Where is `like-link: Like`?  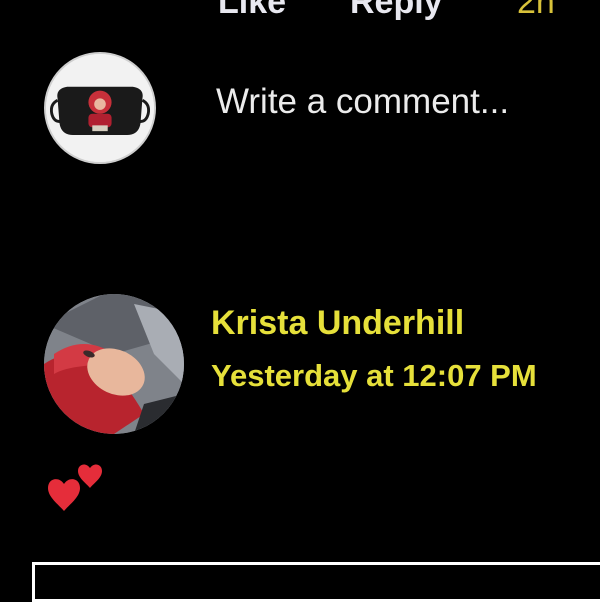 like-link: Like is located at coordinates (252, 11).